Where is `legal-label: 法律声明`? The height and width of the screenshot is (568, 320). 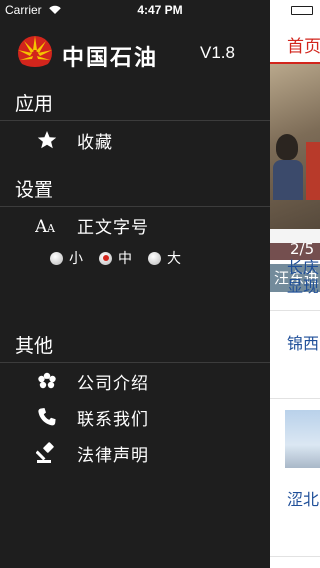
legal-label: 法律声明 is located at coordinates (113, 455).